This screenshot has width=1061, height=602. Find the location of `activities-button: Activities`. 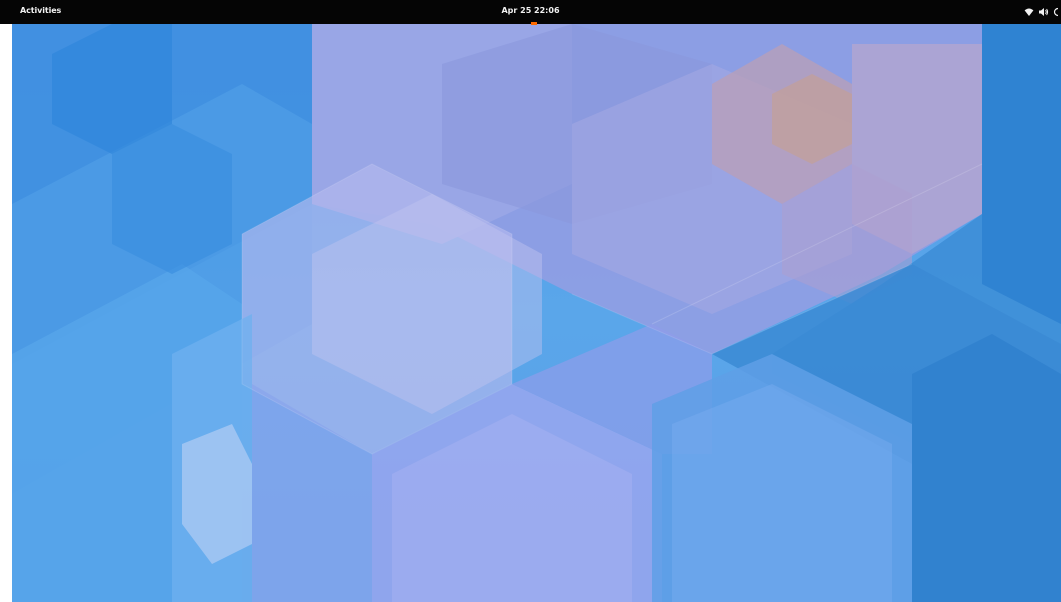

activities-button: Activities is located at coordinates (40, 12).